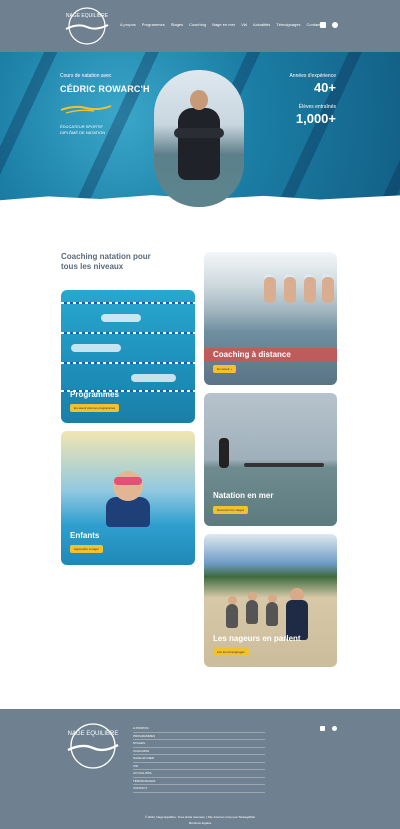 Image resolution: width=400 pixels, height=829 pixels. What do you see at coordinates (86, 76) in the screenshot?
I see `hero-kicker: Cours de natation avec` at bounding box center [86, 76].